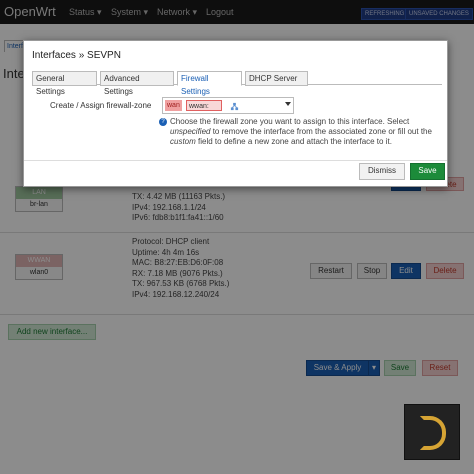 This screenshot has width=474, height=474. What do you see at coordinates (190, 131) in the screenshot?
I see `help-text-emphasis: unspecified` at bounding box center [190, 131].